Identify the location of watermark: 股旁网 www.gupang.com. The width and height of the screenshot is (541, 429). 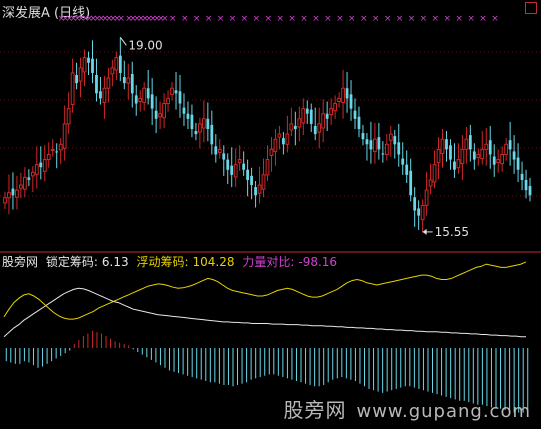
(407, 408).